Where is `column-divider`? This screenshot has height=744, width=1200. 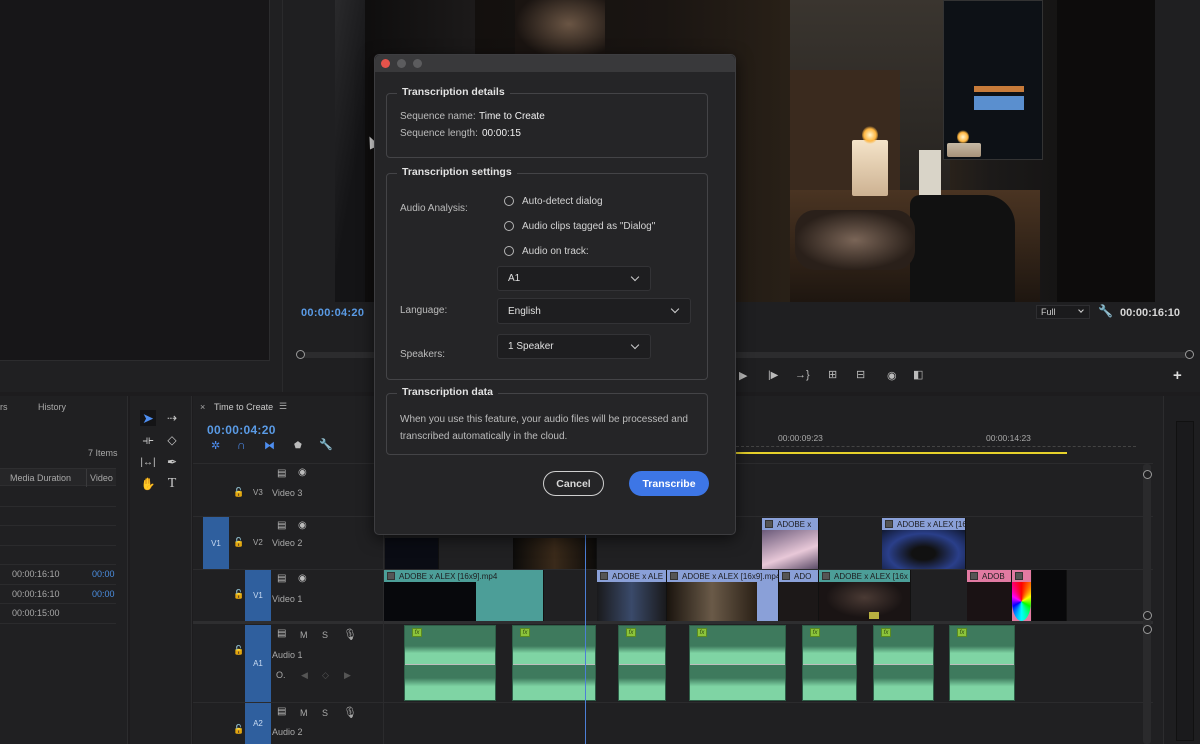 column-divider is located at coordinates (86, 478).